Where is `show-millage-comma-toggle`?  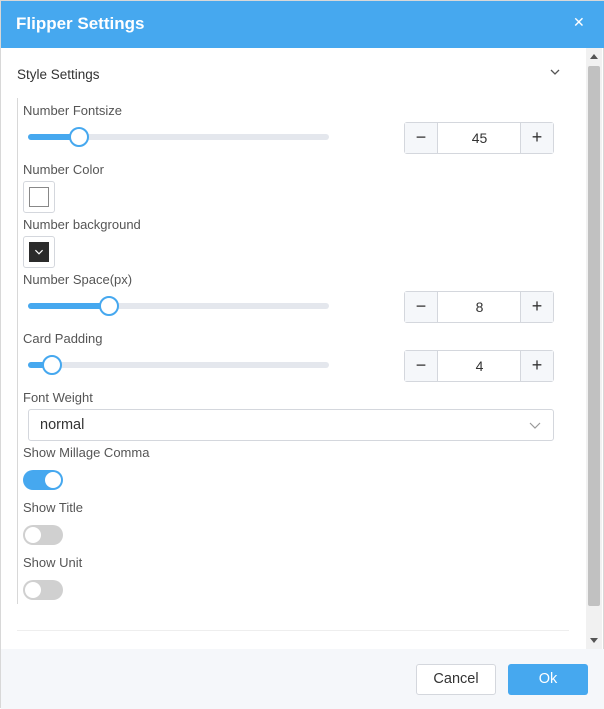 show-millage-comma-toggle is located at coordinates (43, 480).